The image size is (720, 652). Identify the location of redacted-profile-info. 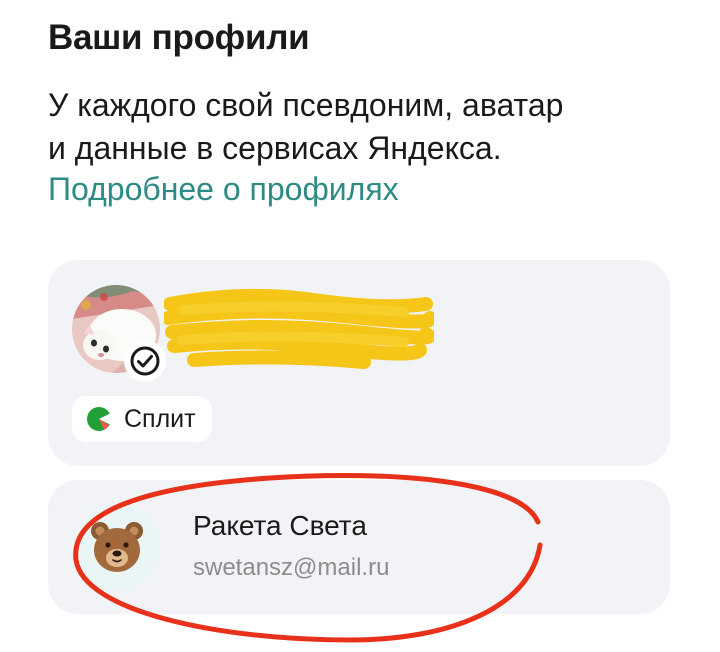
(299, 328).